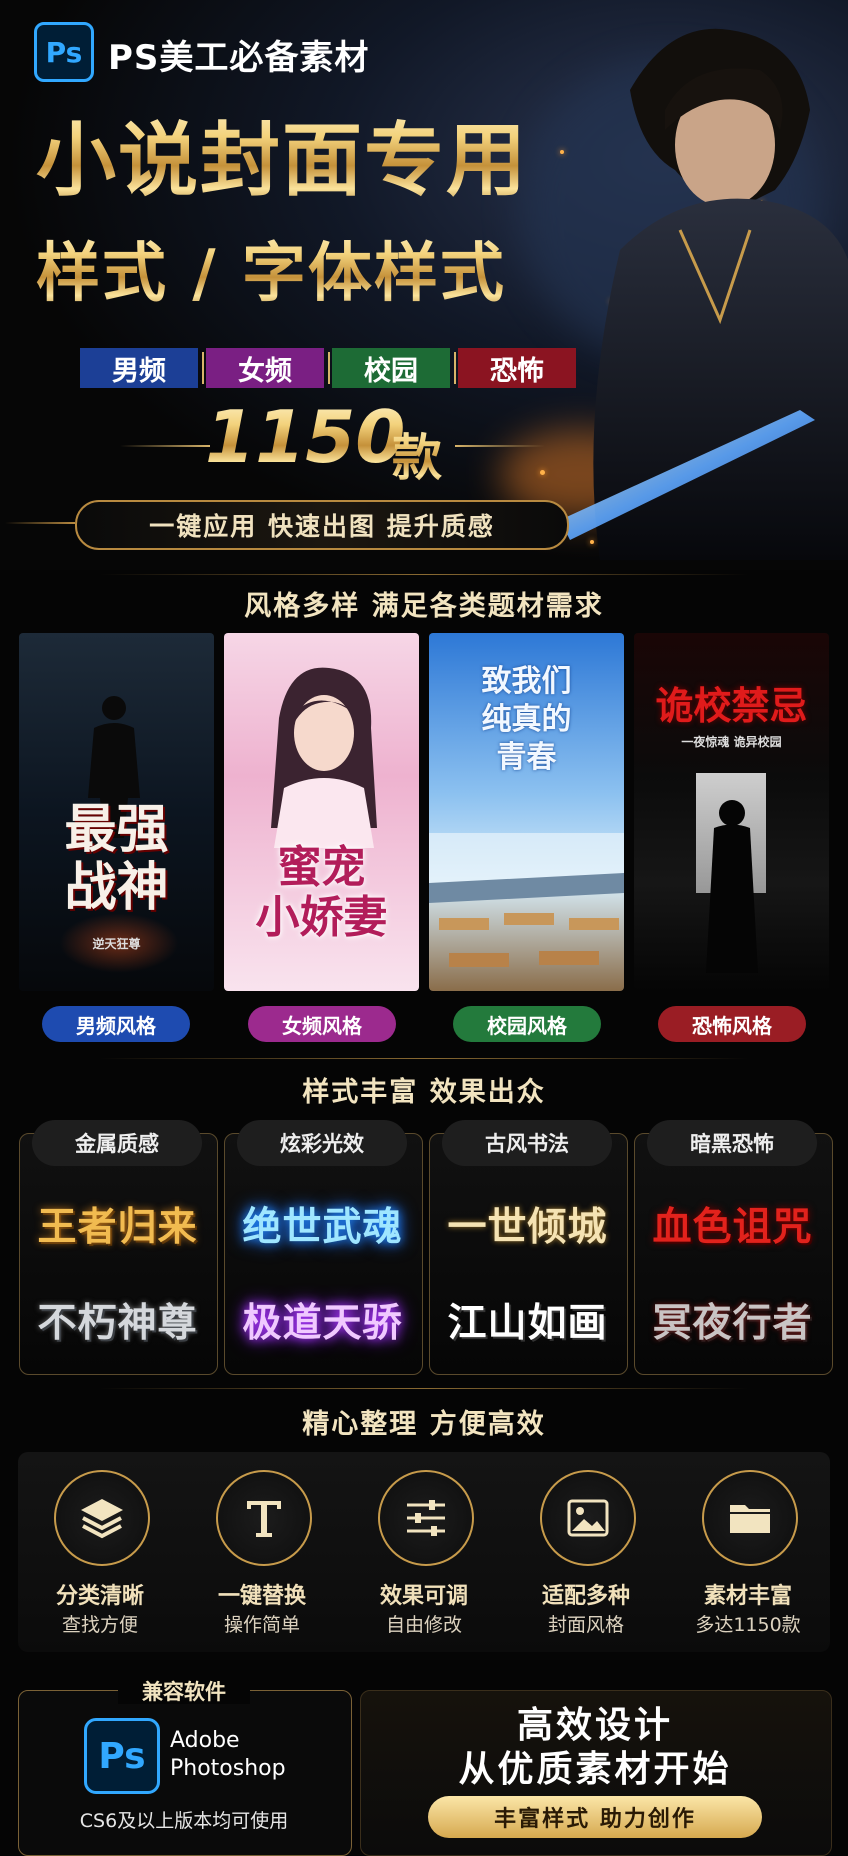 This screenshot has width=848, height=1856. I want to click on tag-horror: 恐怖, so click(517, 368).